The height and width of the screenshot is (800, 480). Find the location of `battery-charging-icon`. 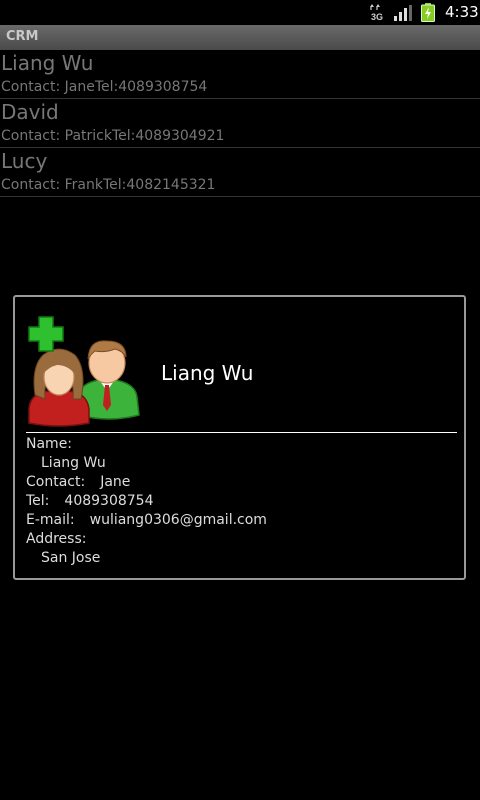

battery-charging-icon is located at coordinates (428, 12).